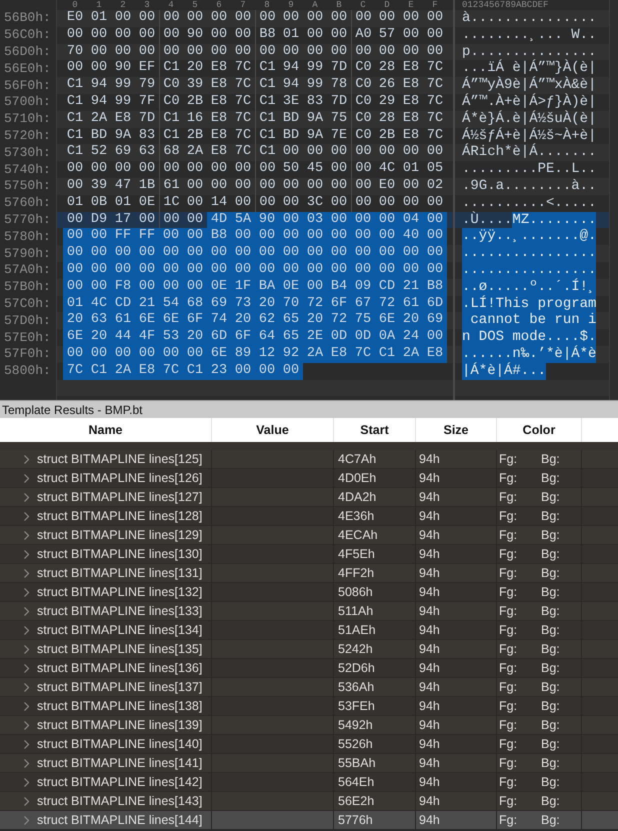  I want to click on table-row: struct BITMAPLINE lines[135] 5242h 94h Fg: Bg:, so click(309, 649).